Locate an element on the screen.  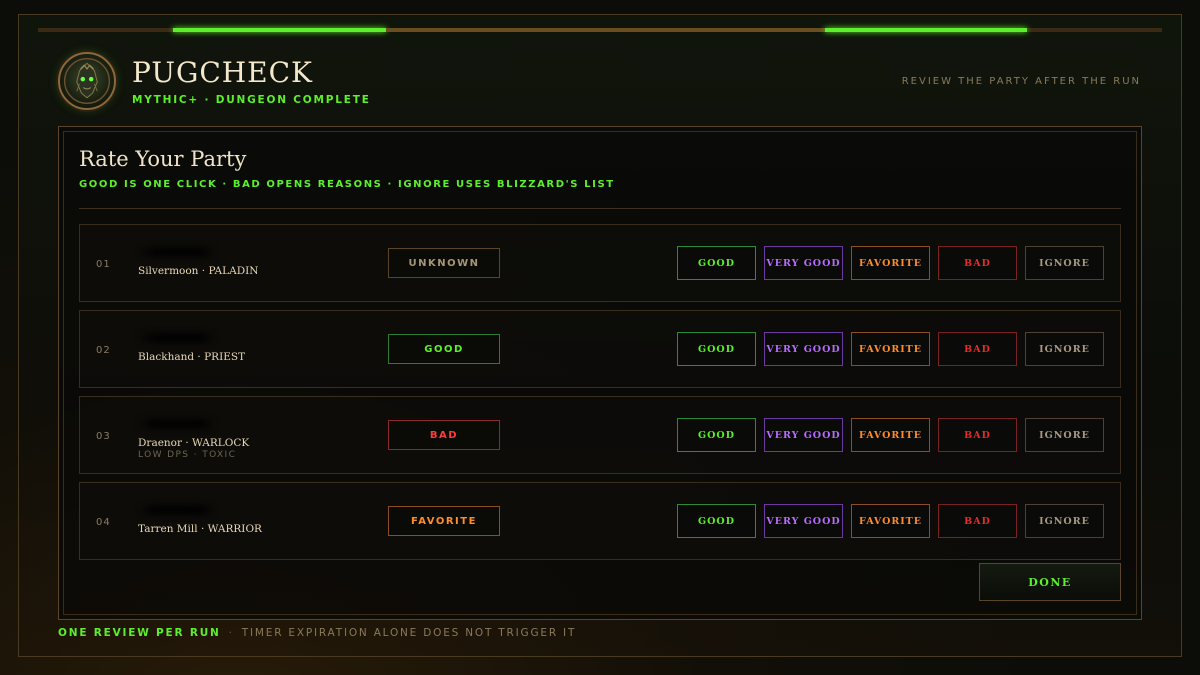
done-button: DONE is located at coordinates (1050, 582).